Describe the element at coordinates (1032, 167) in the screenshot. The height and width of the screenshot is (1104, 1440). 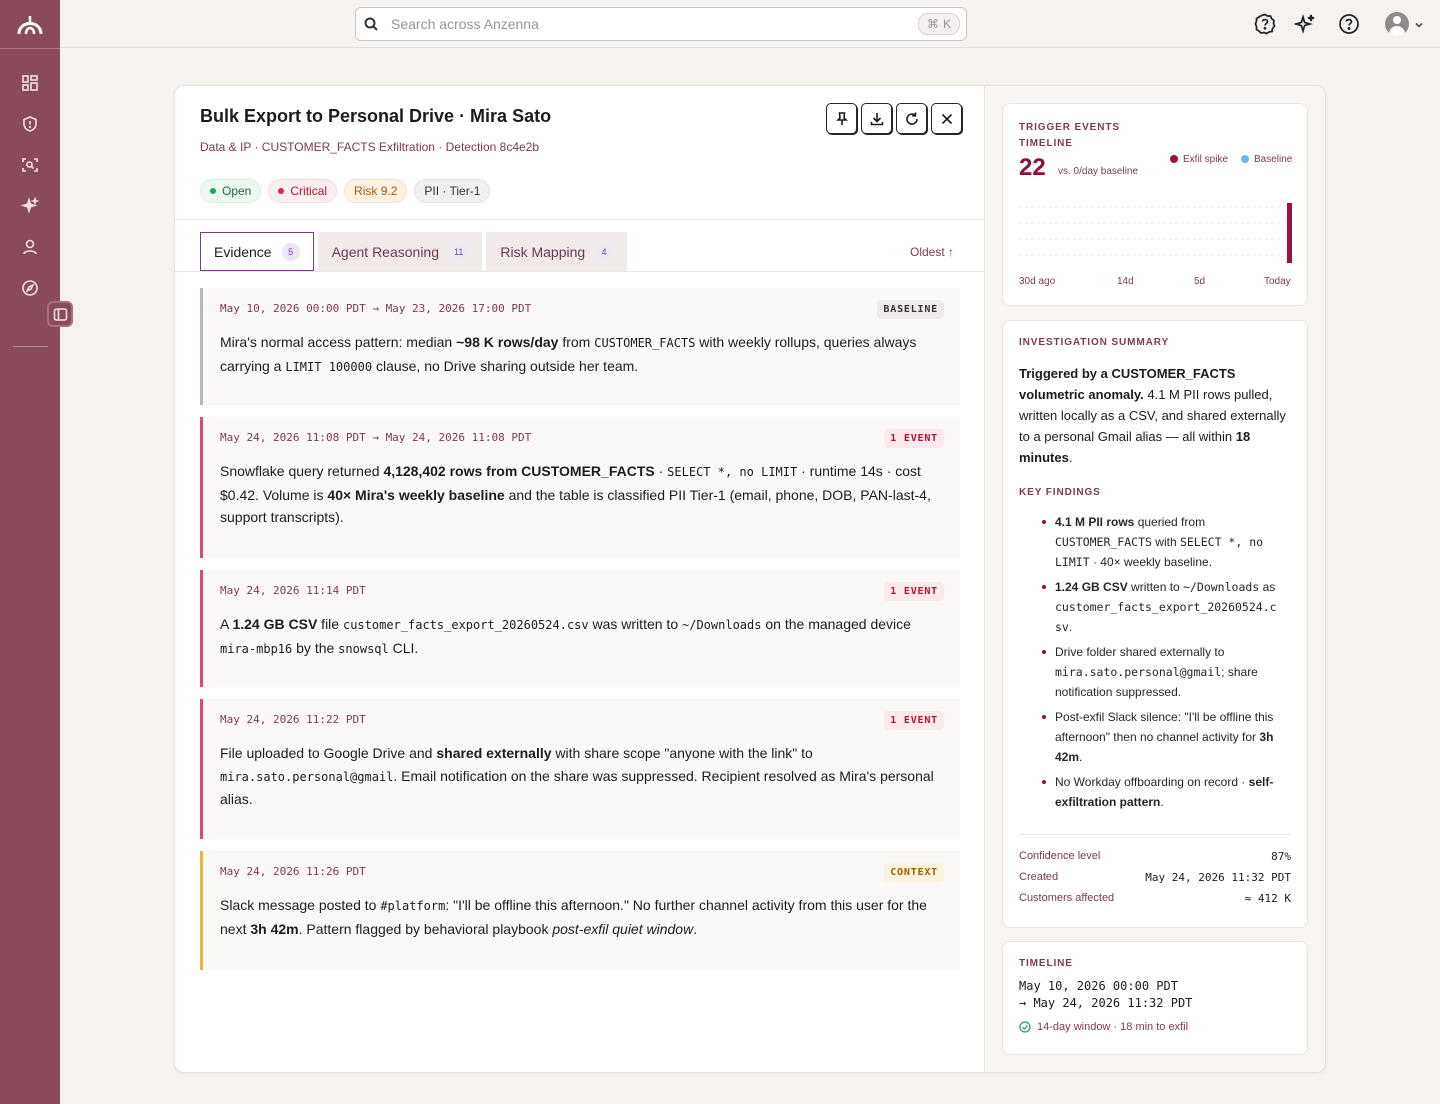
I see `trigger-count: 22` at that location.